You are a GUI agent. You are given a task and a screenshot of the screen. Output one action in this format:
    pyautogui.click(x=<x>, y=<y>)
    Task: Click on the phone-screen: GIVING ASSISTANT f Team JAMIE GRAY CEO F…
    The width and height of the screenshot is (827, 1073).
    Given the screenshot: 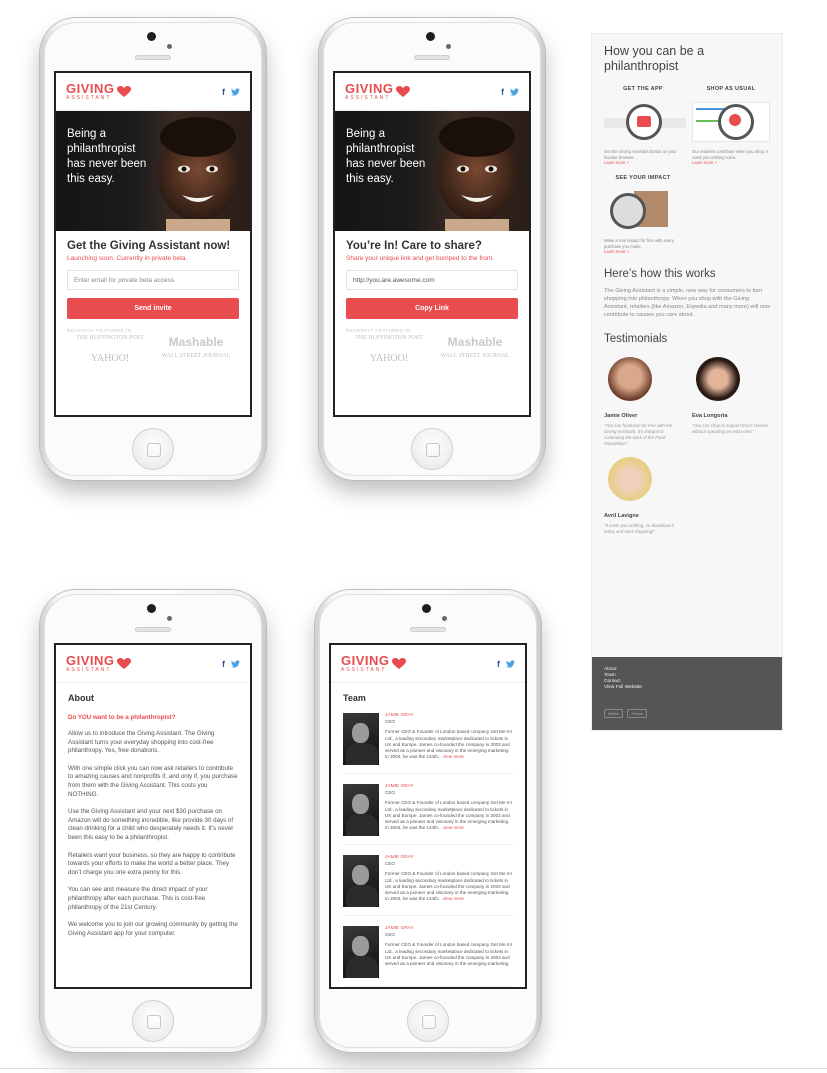 What is the action you would take?
    pyautogui.click(x=428, y=816)
    